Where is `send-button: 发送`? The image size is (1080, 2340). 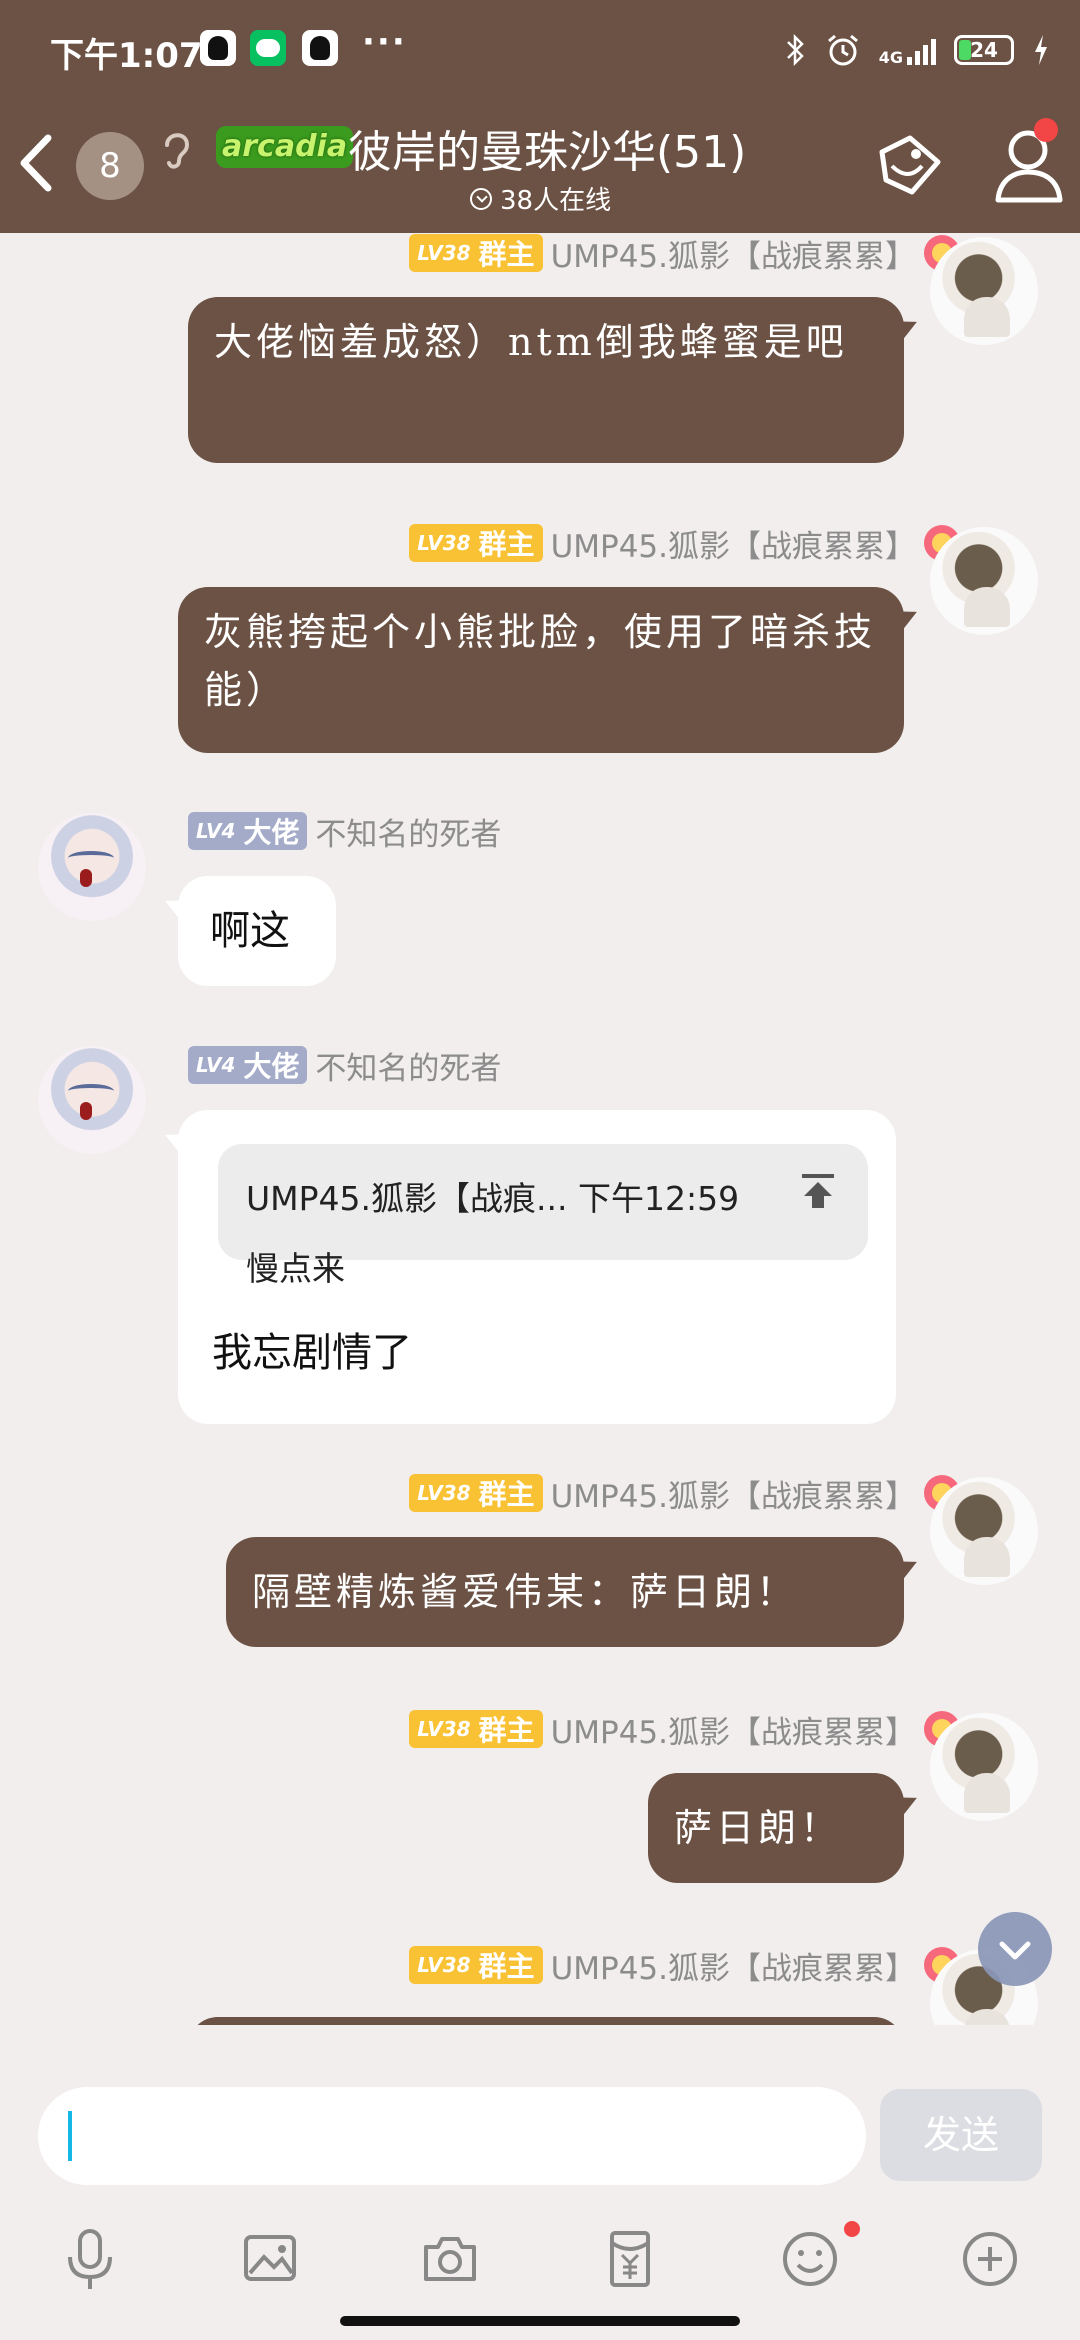
send-button: 发送 is located at coordinates (961, 2135).